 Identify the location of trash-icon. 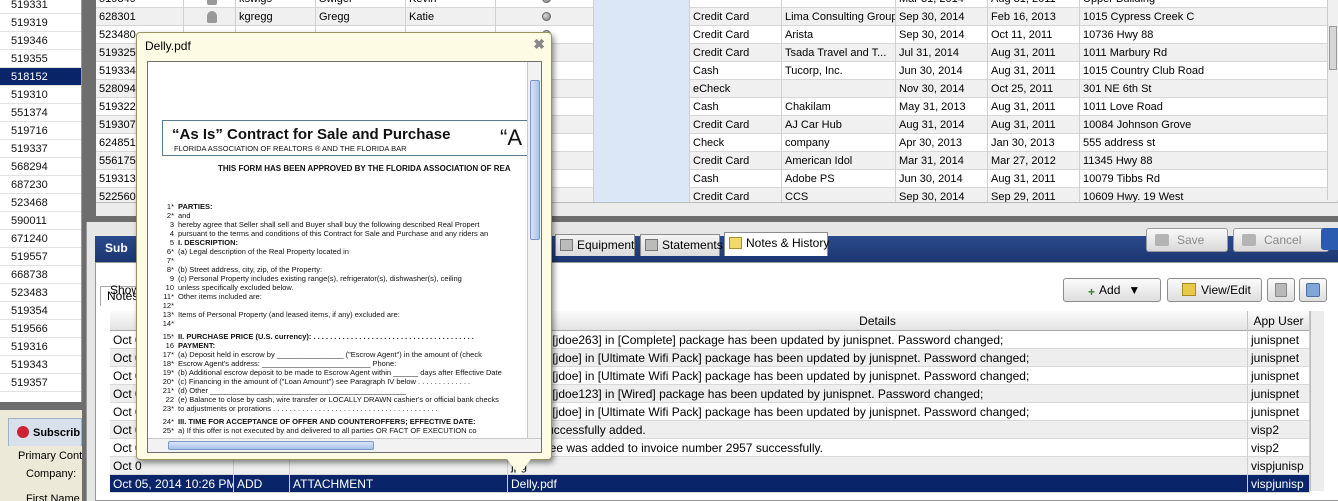
(1281, 290).